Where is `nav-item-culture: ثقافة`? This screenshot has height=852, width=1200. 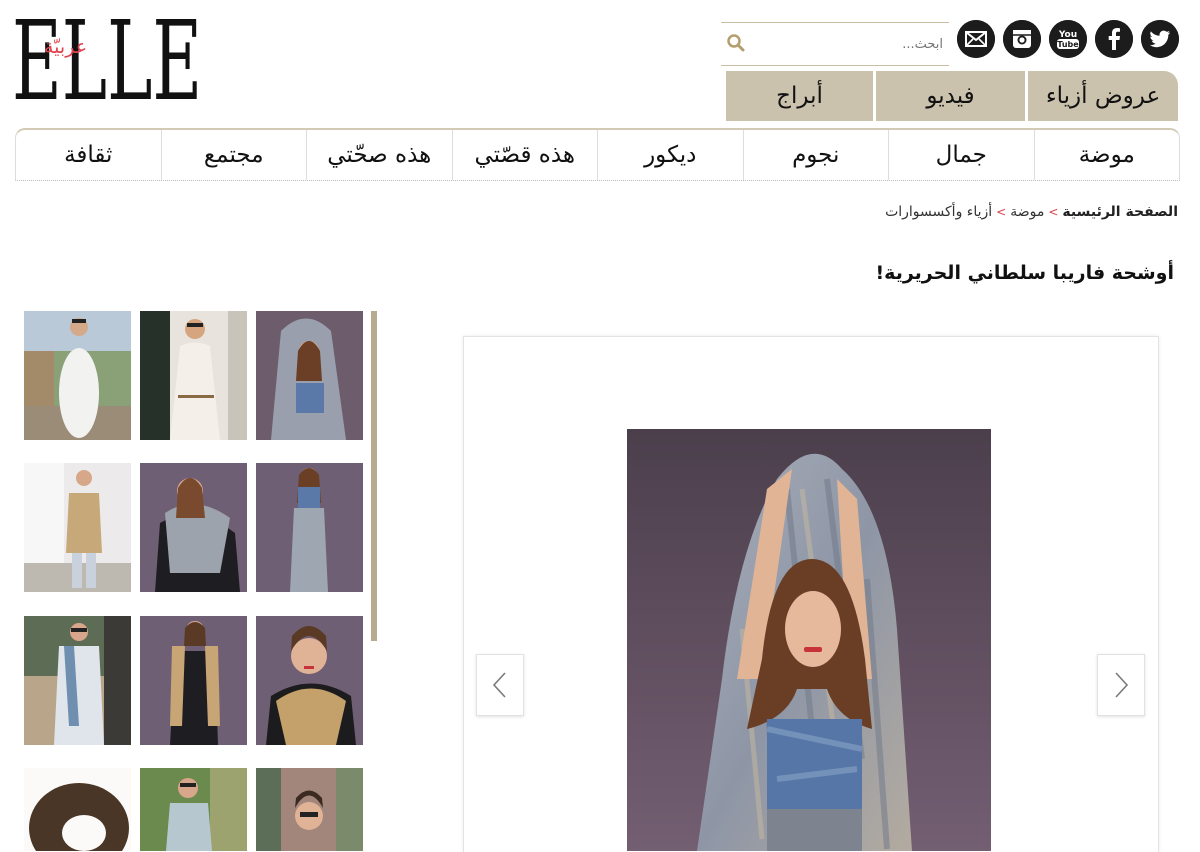 nav-item-culture: ثقافة is located at coordinates (88, 155).